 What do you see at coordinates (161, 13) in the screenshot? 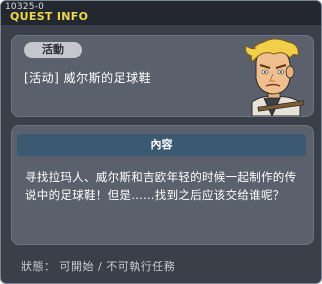
I see `title-bar: 10325-0 QUEST INFO` at bounding box center [161, 13].